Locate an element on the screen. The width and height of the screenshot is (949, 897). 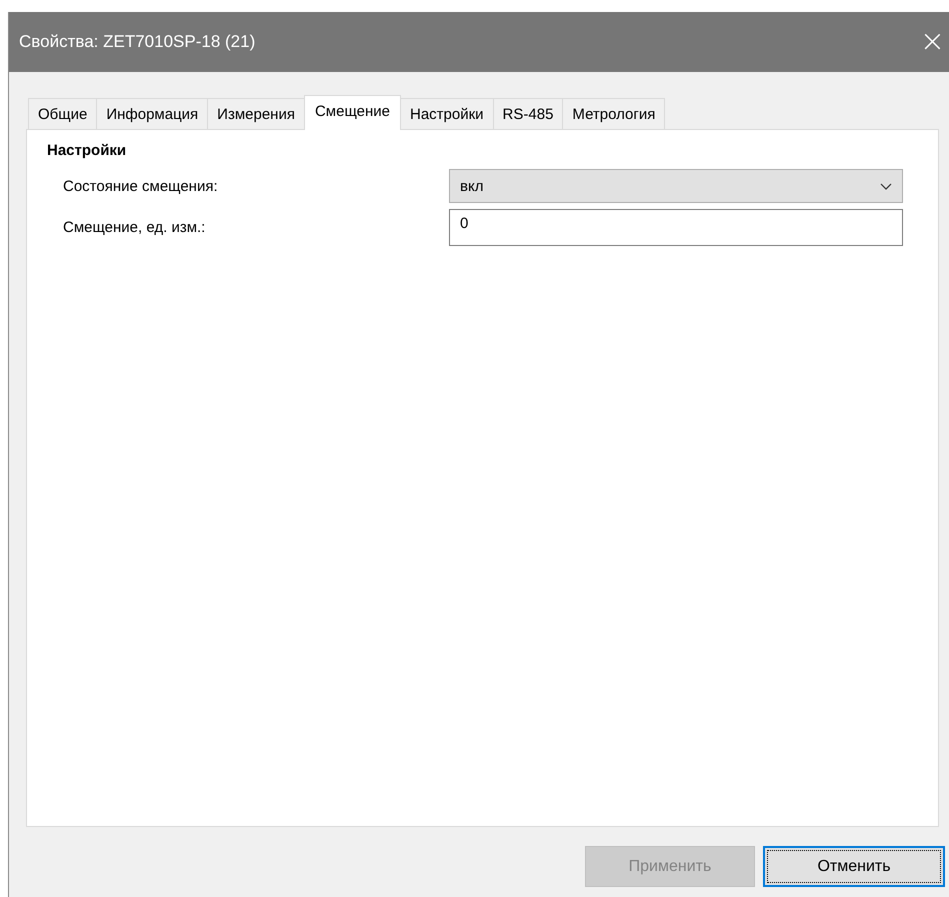
field-label: Состояние смещения: is located at coordinates (141, 186).